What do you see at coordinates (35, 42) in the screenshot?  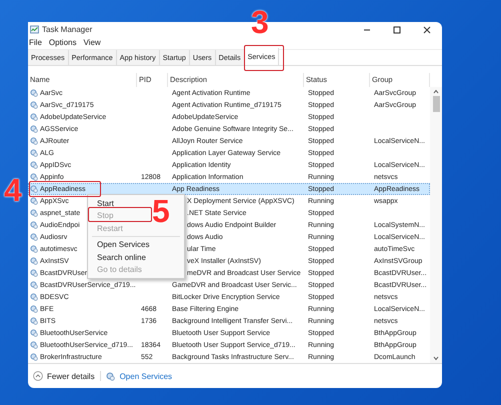 I see `menu-item: File` at bounding box center [35, 42].